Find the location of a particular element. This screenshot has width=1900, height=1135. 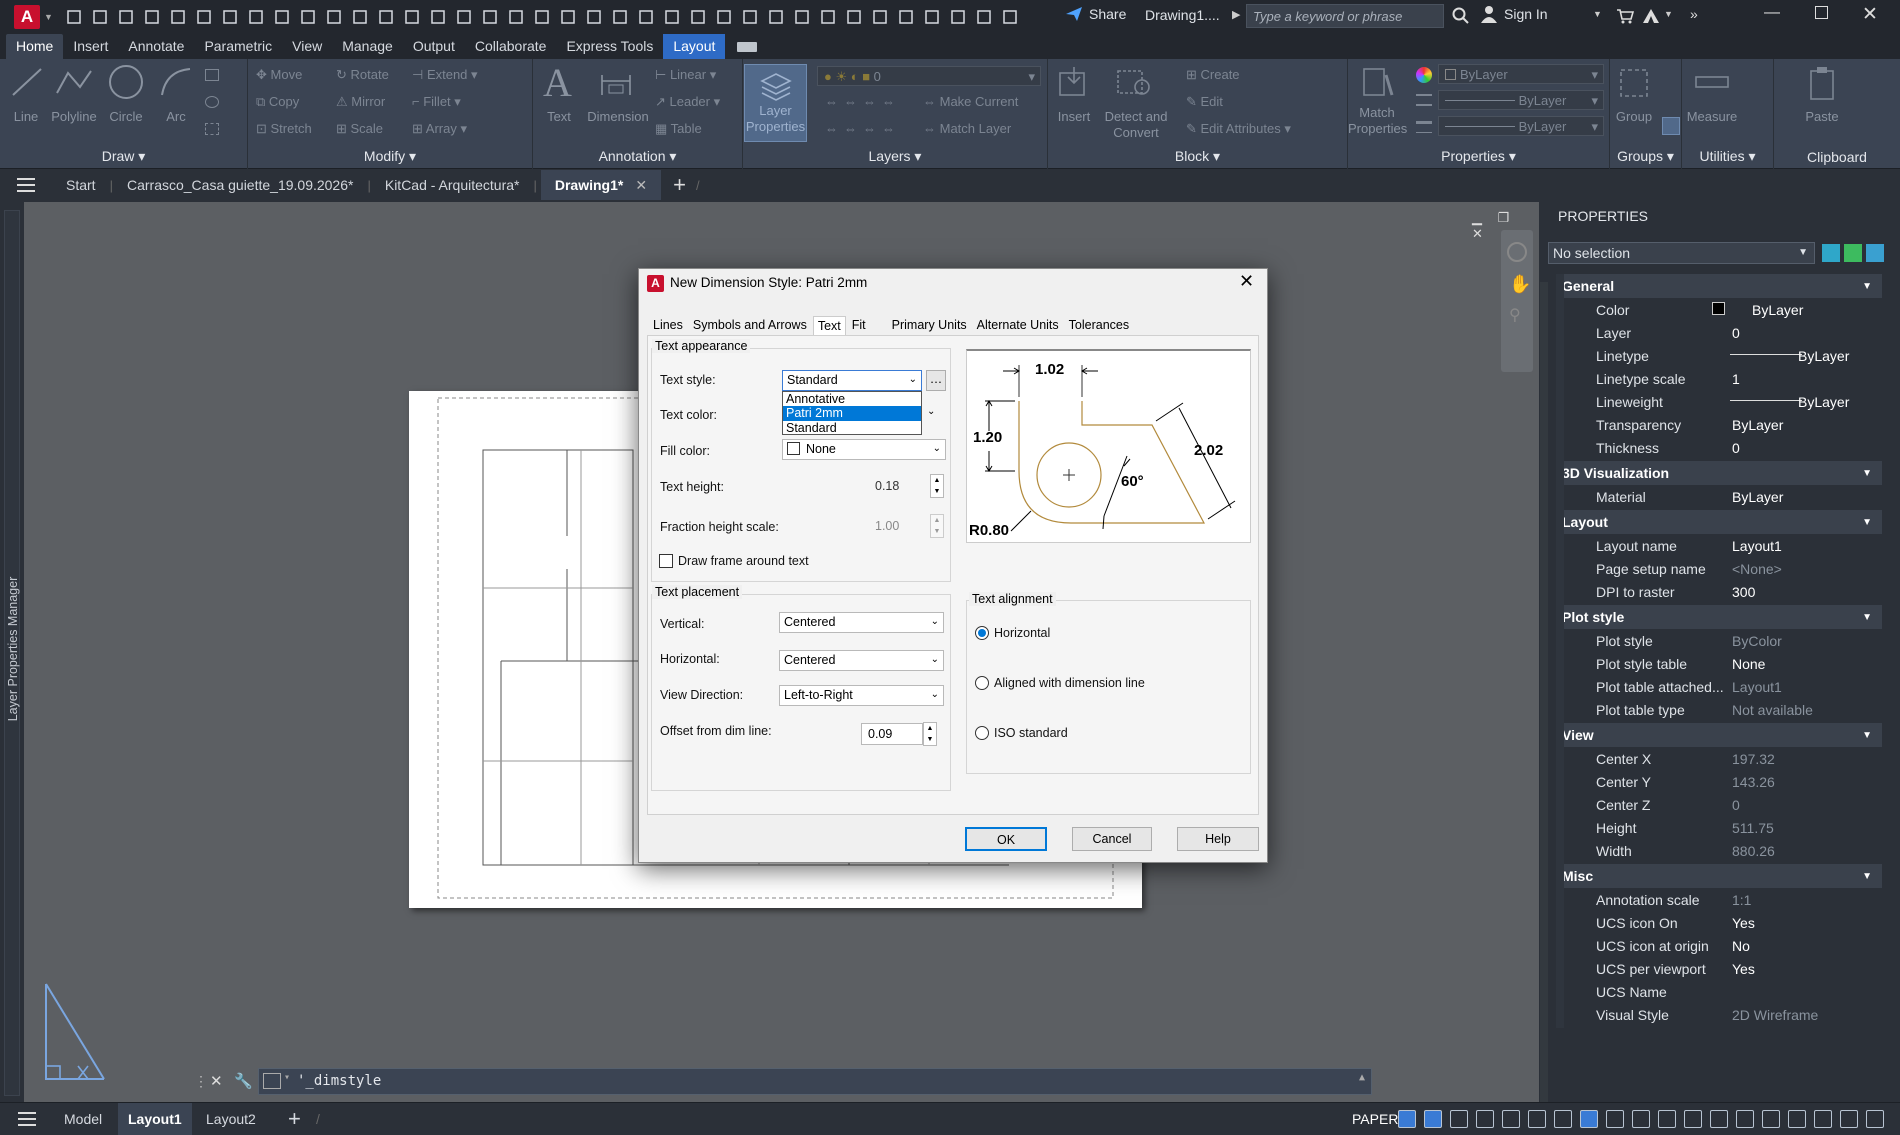

plot-qat-icon is located at coordinates (178, 17).